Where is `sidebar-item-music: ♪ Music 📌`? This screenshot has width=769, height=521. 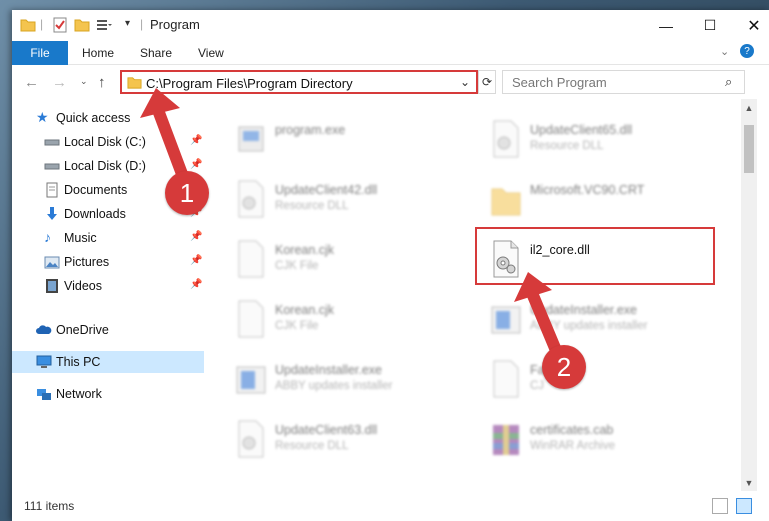
sidebar-item-music: ♪ Music 📌 is located at coordinates (108, 238).